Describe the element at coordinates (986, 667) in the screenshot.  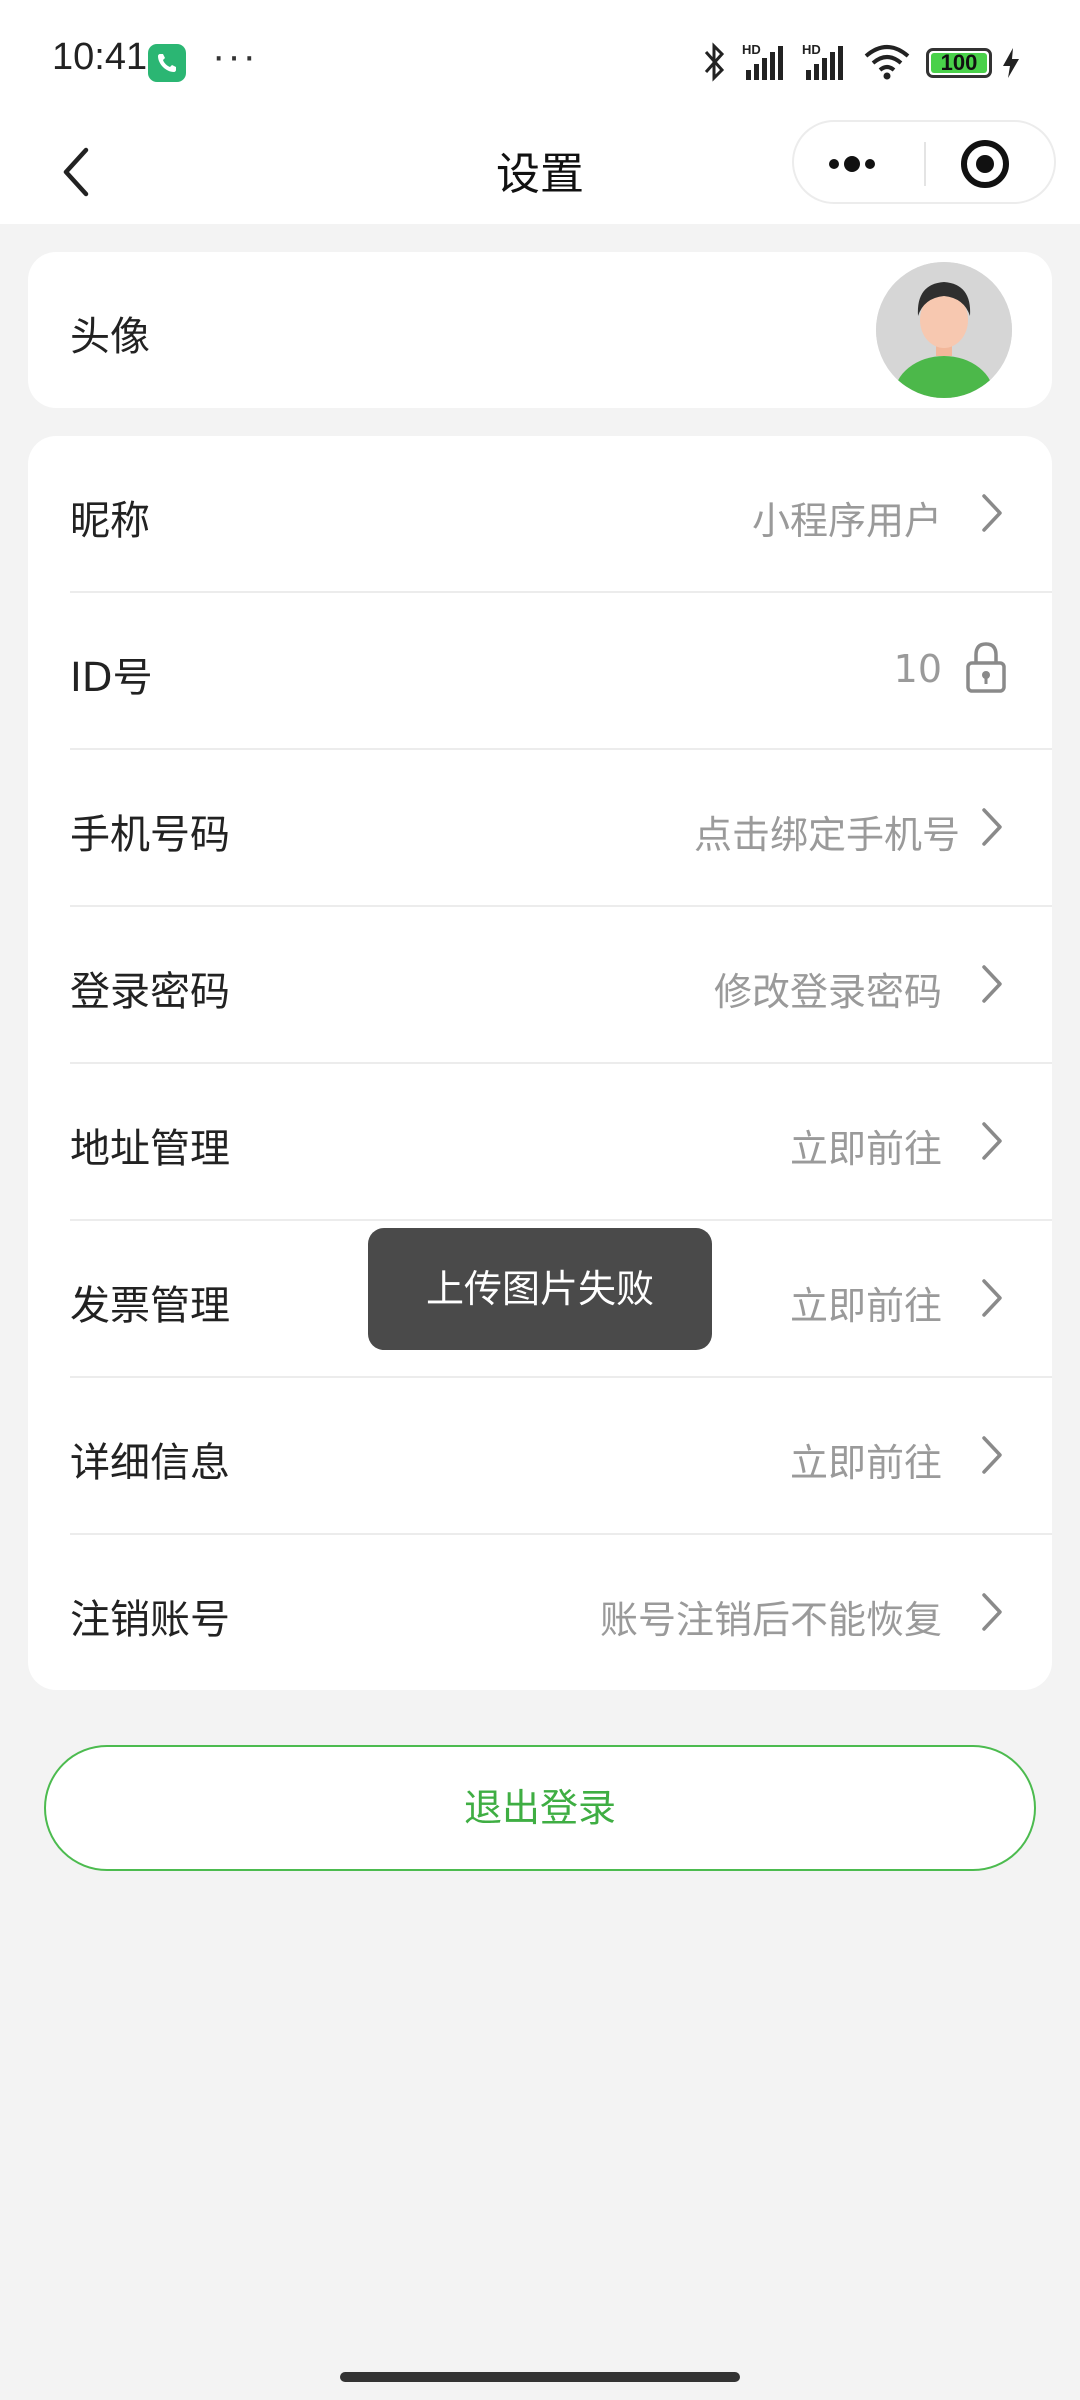
I see `lock-icon` at that location.